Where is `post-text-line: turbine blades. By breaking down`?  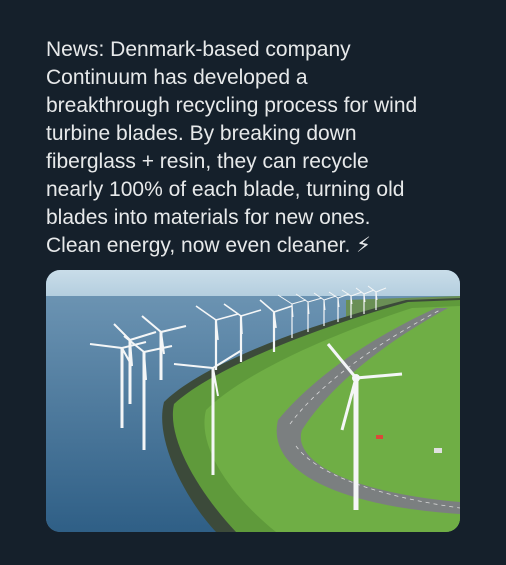
post-text-line: turbine blades. By breaking down is located at coordinates (201, 133).